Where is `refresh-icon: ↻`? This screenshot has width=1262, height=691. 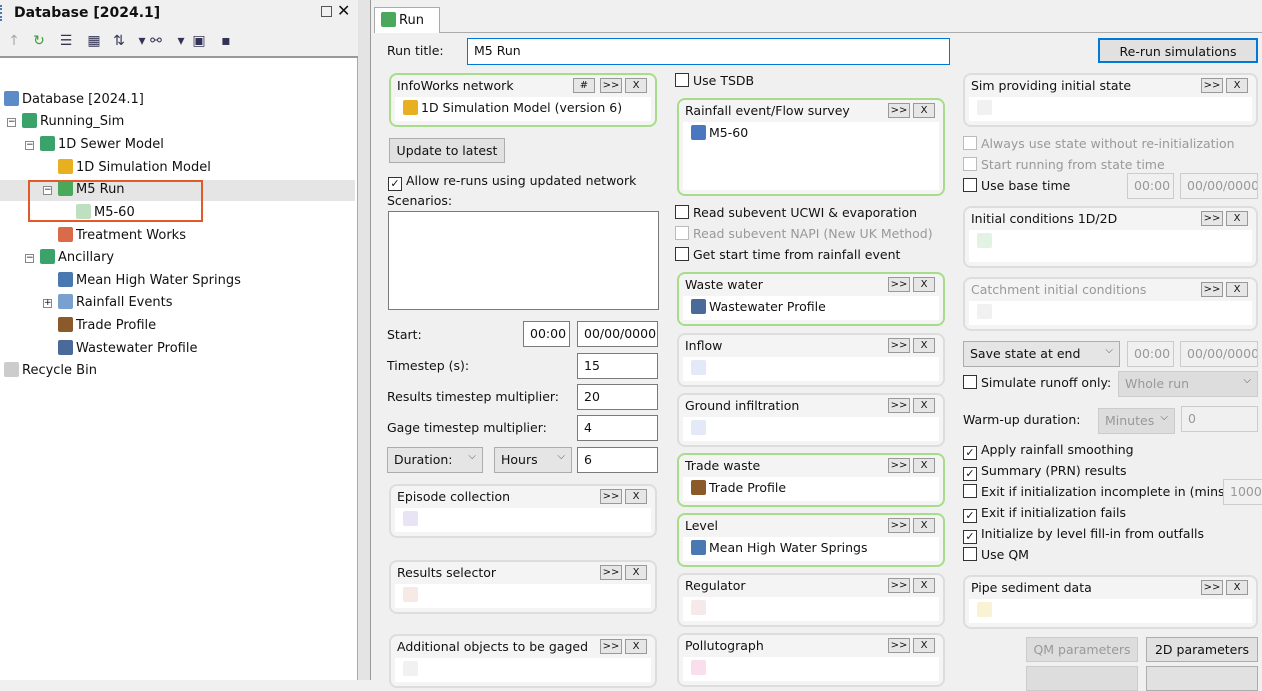 refresh-icon: ↻ is located at coordinates (39, 41).